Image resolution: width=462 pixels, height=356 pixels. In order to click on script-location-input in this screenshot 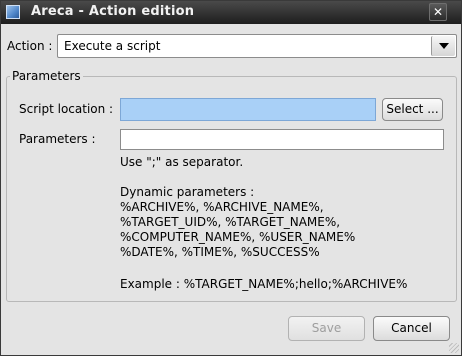, I will do `click(248, 109)`.